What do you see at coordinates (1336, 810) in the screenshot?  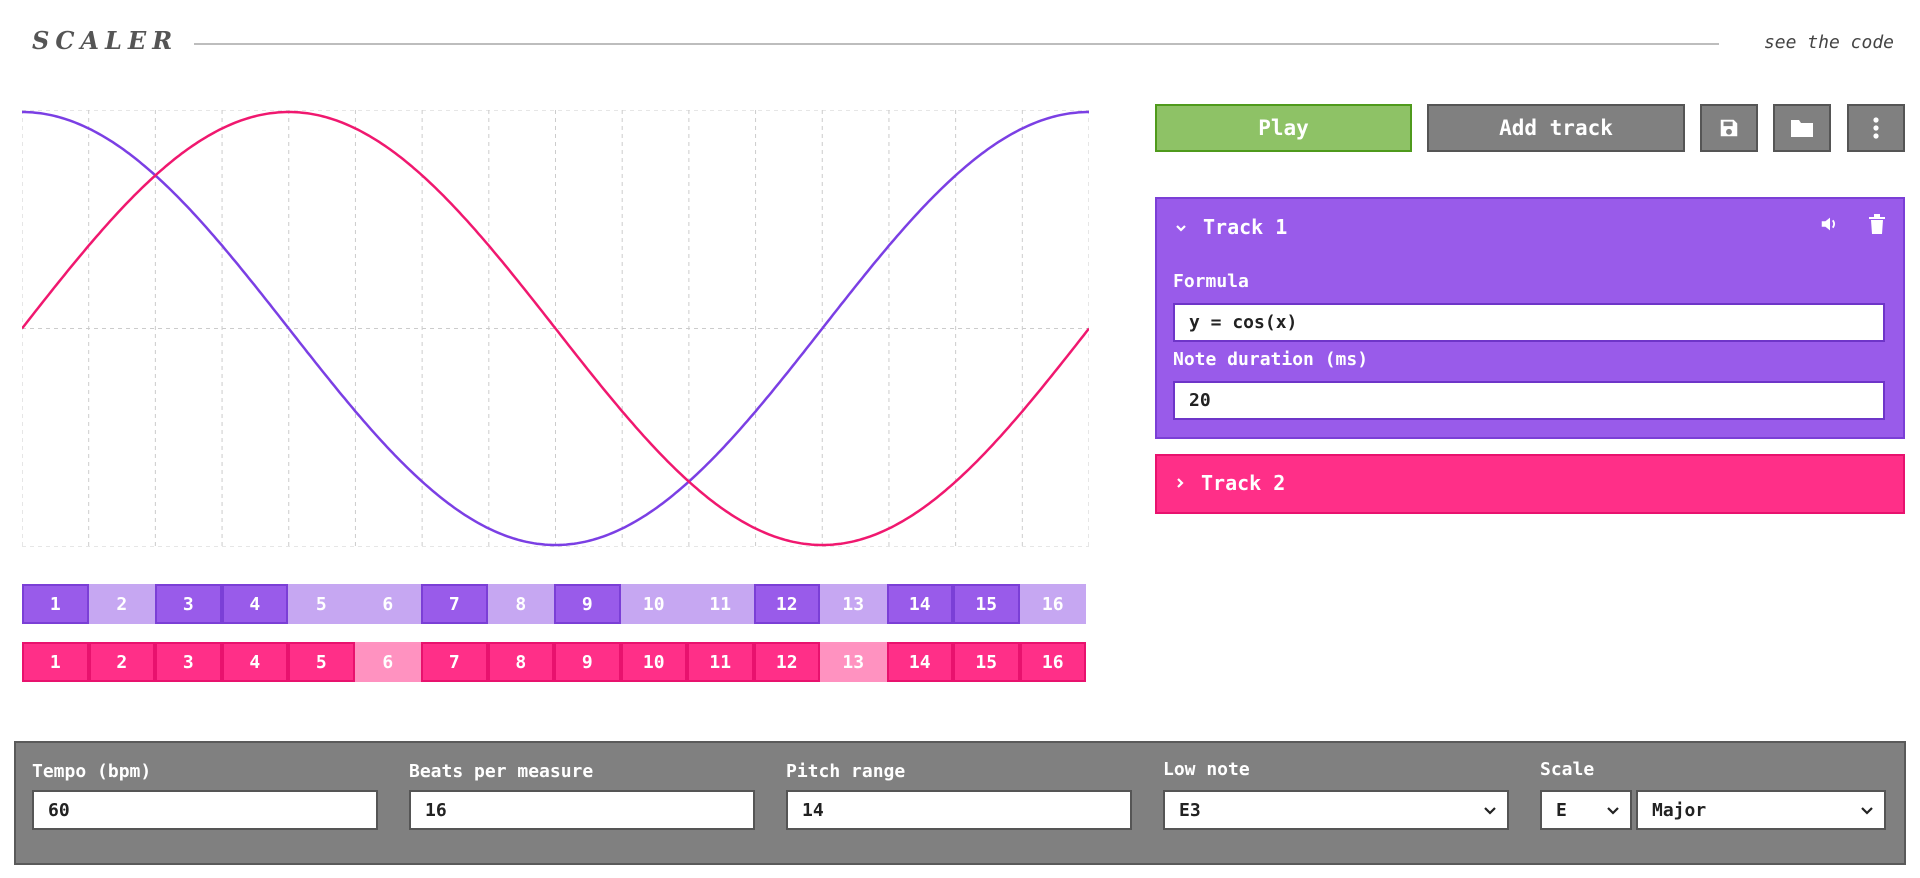 I see `low-note-select: E3` at bounding box center [1336, 810].